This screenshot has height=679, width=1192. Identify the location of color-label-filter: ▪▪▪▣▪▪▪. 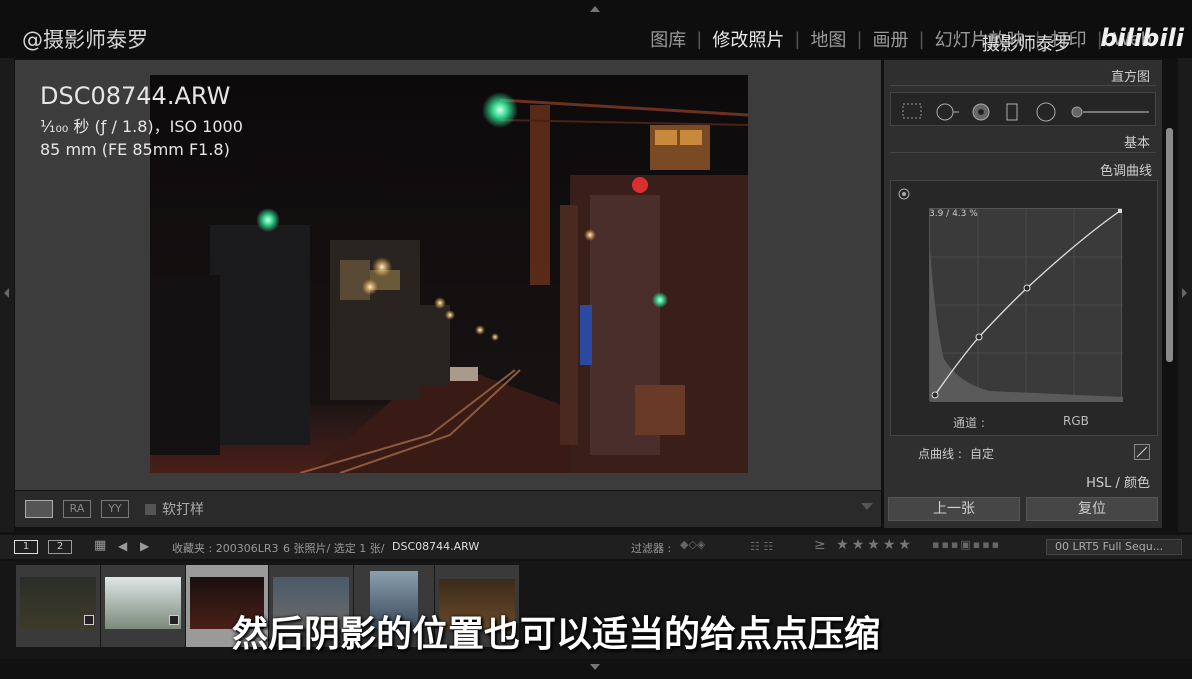
(966, 544).